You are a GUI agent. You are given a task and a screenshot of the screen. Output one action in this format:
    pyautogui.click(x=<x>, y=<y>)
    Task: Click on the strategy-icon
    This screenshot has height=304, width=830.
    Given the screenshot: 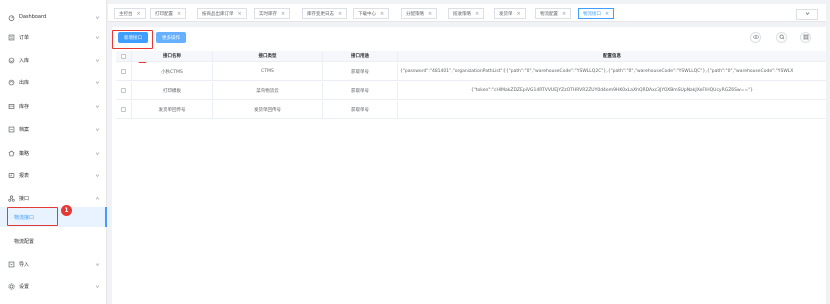 What is the action you would take?
    pyautogui.click(x=11, y=153)
    